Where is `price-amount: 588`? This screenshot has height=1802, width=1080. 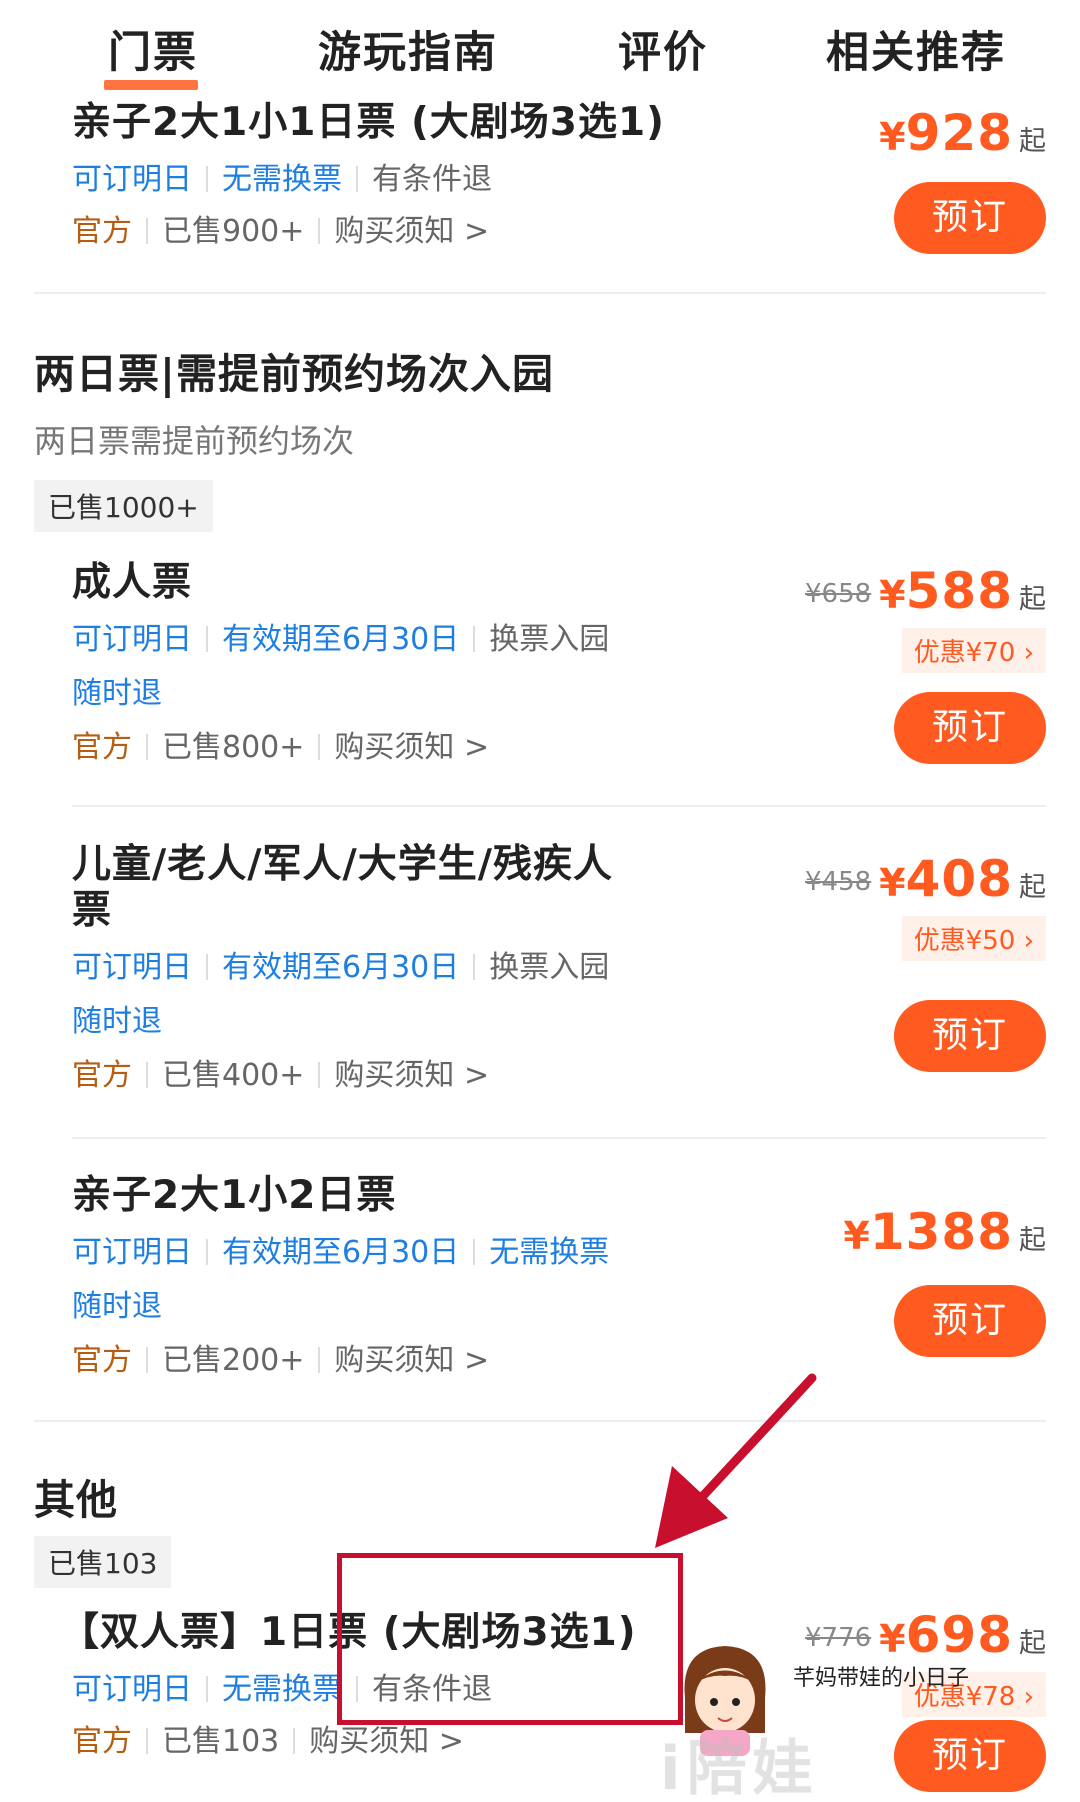
price-amount: 588 is located at coordinates (959, 591).